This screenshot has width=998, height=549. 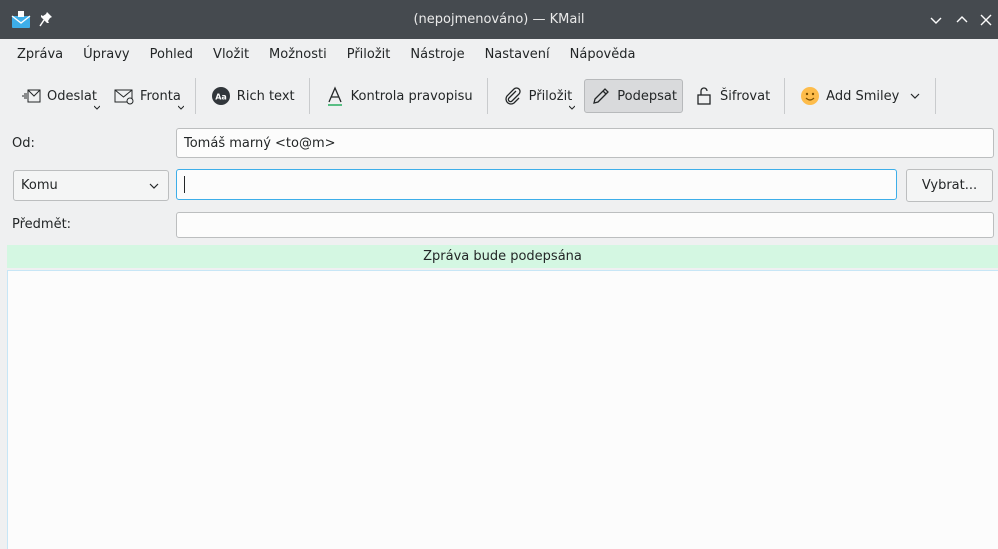 What do you see at coordinates (863, 96) in the screenshot?
I see `add-smiley-label: Add Smiley` at bounding box center [863, 96].